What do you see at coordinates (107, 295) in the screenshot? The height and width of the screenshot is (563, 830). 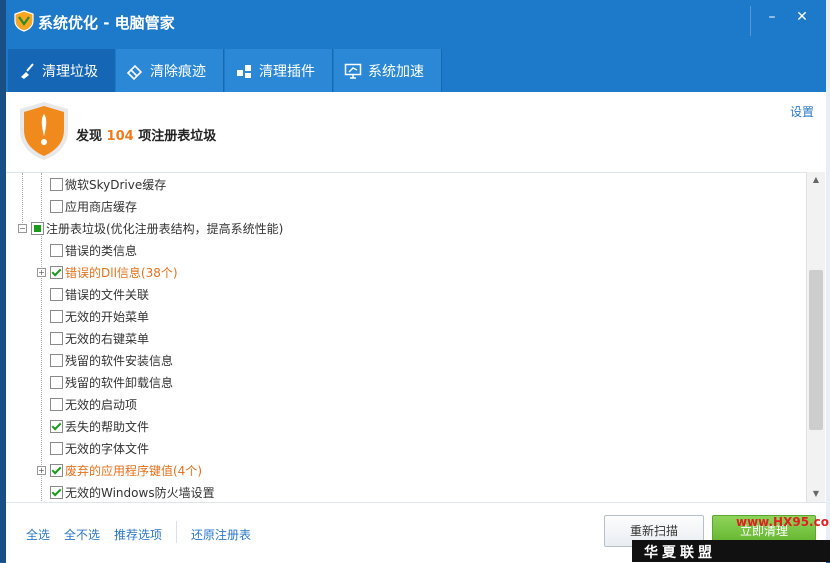 I see `tree-row-label: 错误的文件关联` at bounding box center [107, 295].